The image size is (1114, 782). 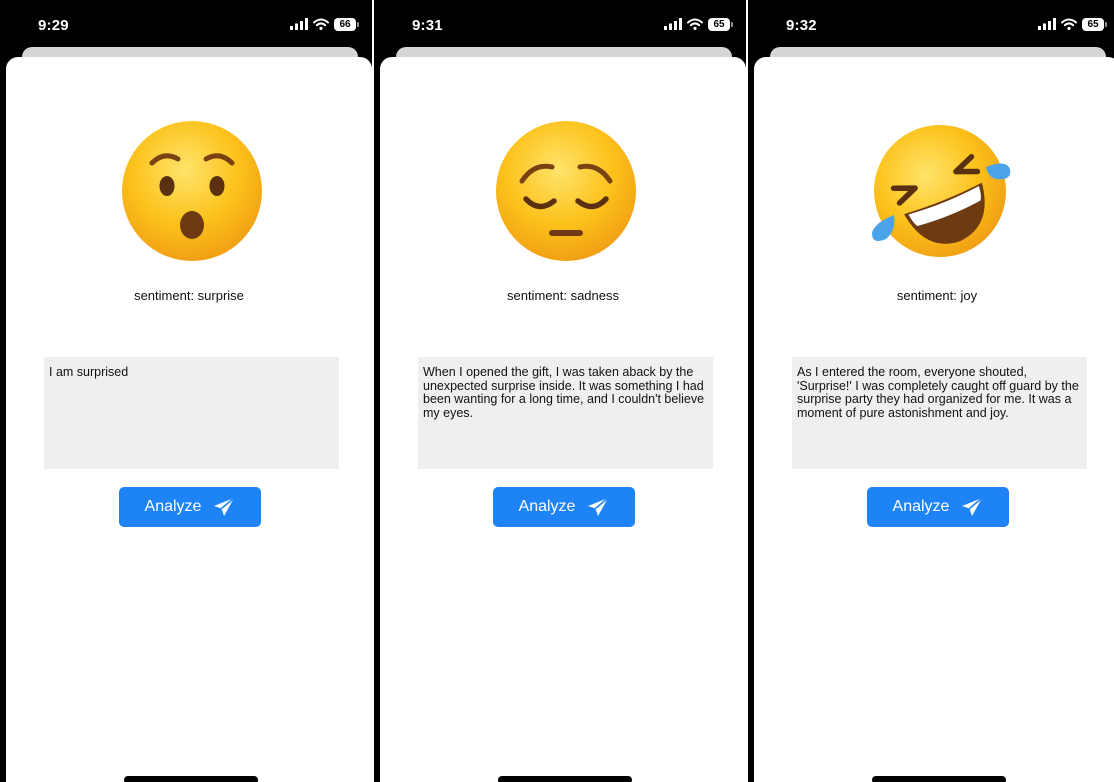 What do you see at coordinates (427, 25) in the screenshot?
I see `status-time: 9:31` at bounding box center [427, 25].